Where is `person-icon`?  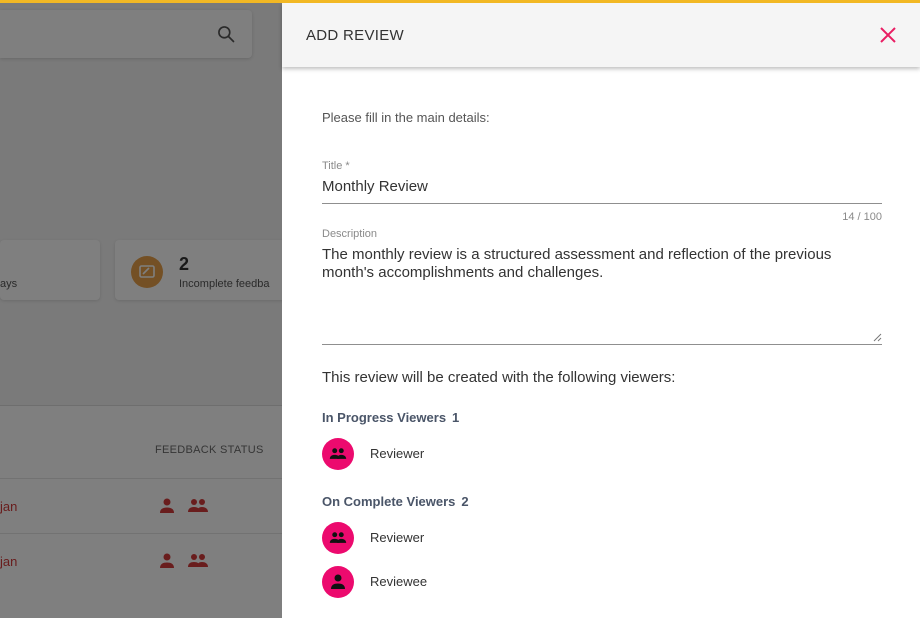
person-icon is located at coordinates (338, 581).